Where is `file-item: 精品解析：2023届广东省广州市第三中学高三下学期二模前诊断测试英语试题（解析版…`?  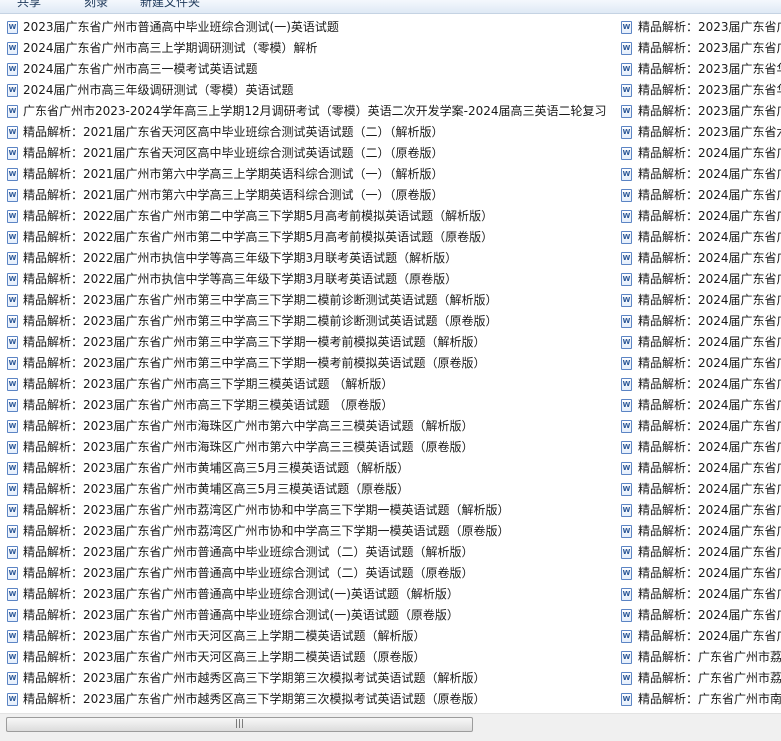
file-item: 精品解析：2023届广东省广州市第三中学高三下学期二模前诊断测试英语试题（解析版… is located at coordinates (307, 300).